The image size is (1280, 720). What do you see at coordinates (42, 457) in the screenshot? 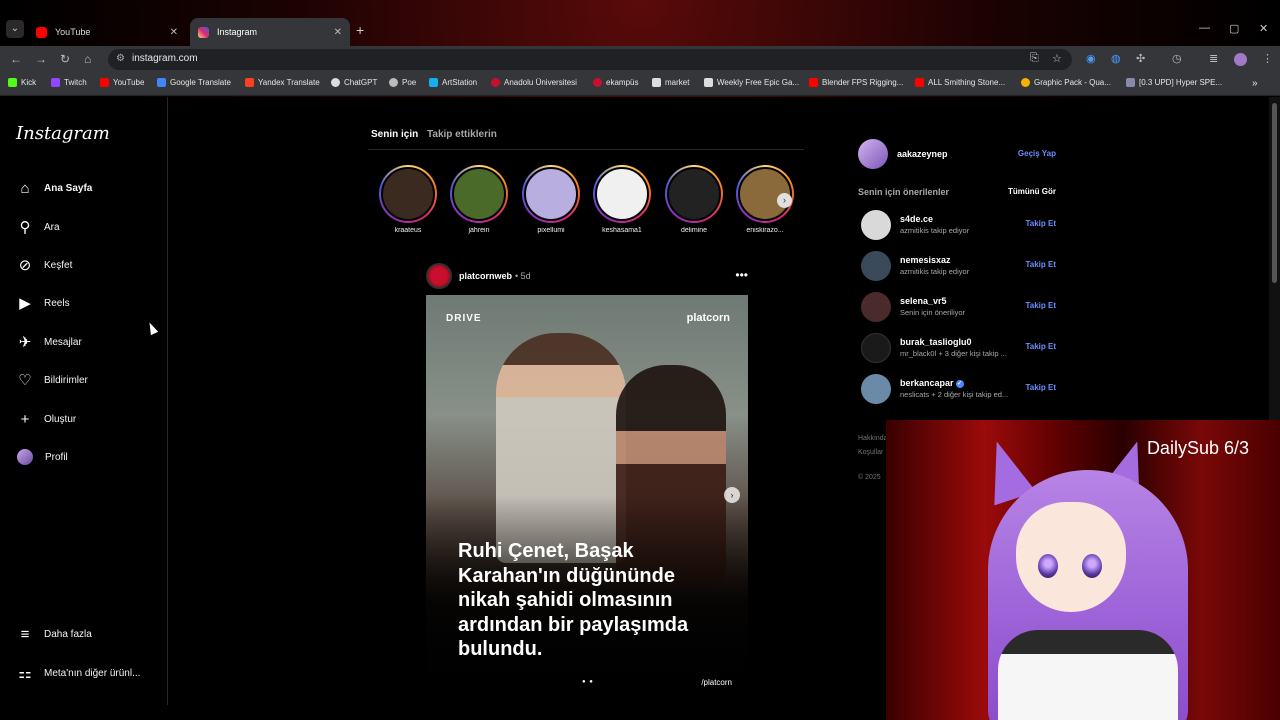
I see `nav-item-profile: Profil` at bounding box center [42, 457].